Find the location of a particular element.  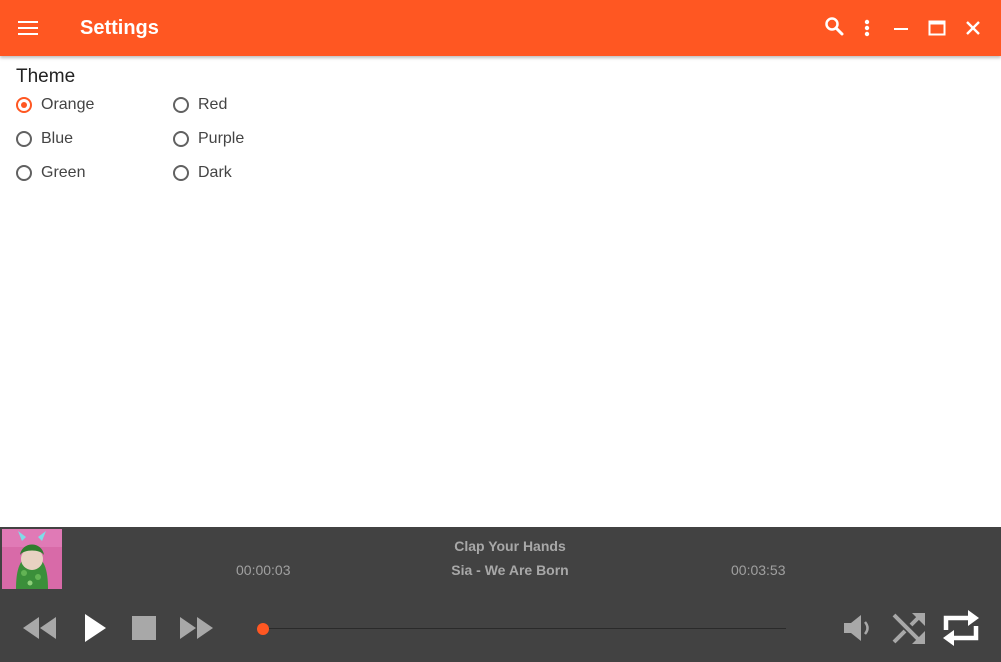

theme-option-label: Blue is located at coordinates (57, 138).